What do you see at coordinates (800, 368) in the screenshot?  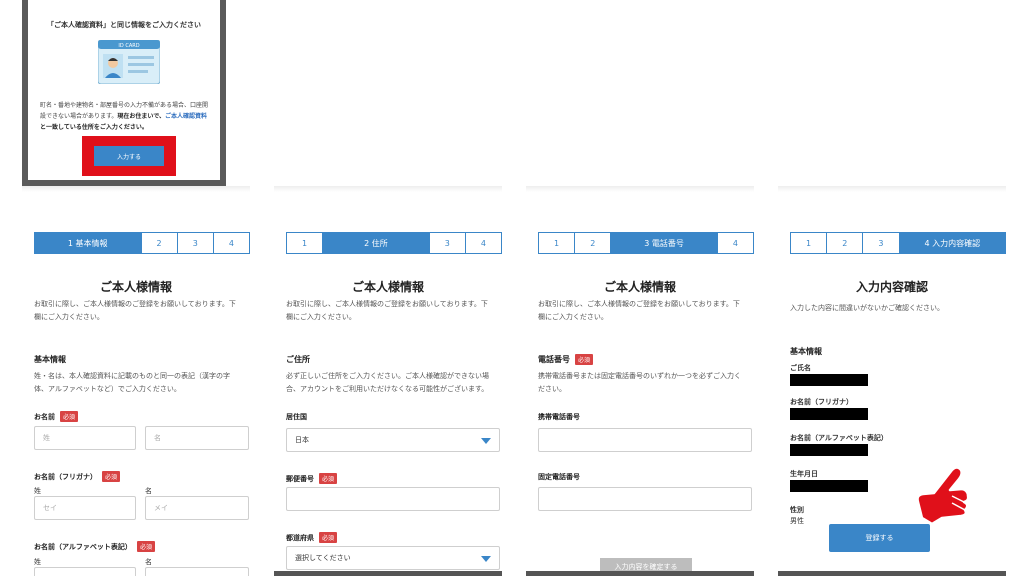 I see `name-label: ご氏名` at bounding box center [800, 368].